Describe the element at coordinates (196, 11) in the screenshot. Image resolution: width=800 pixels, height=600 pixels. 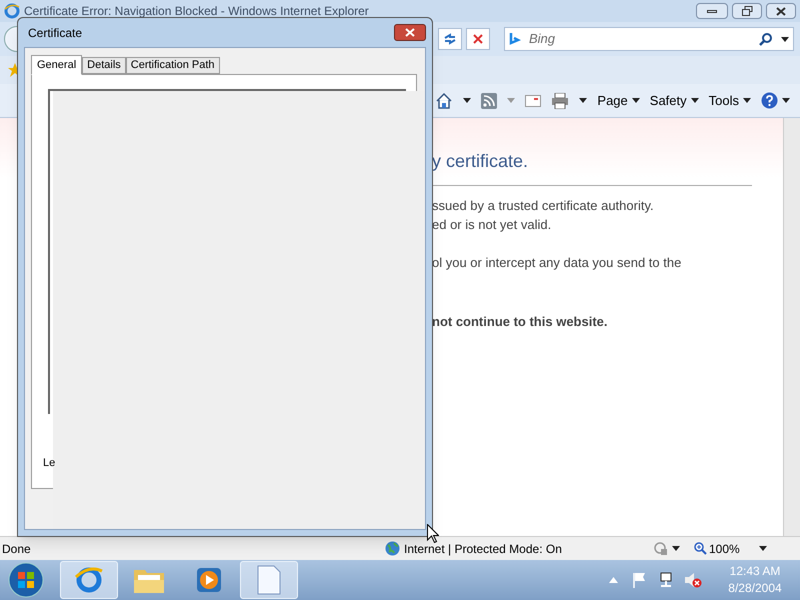
I see `window-title: Certificate Error: Navigation Blocked - Windows Internet Explorer` at that location.